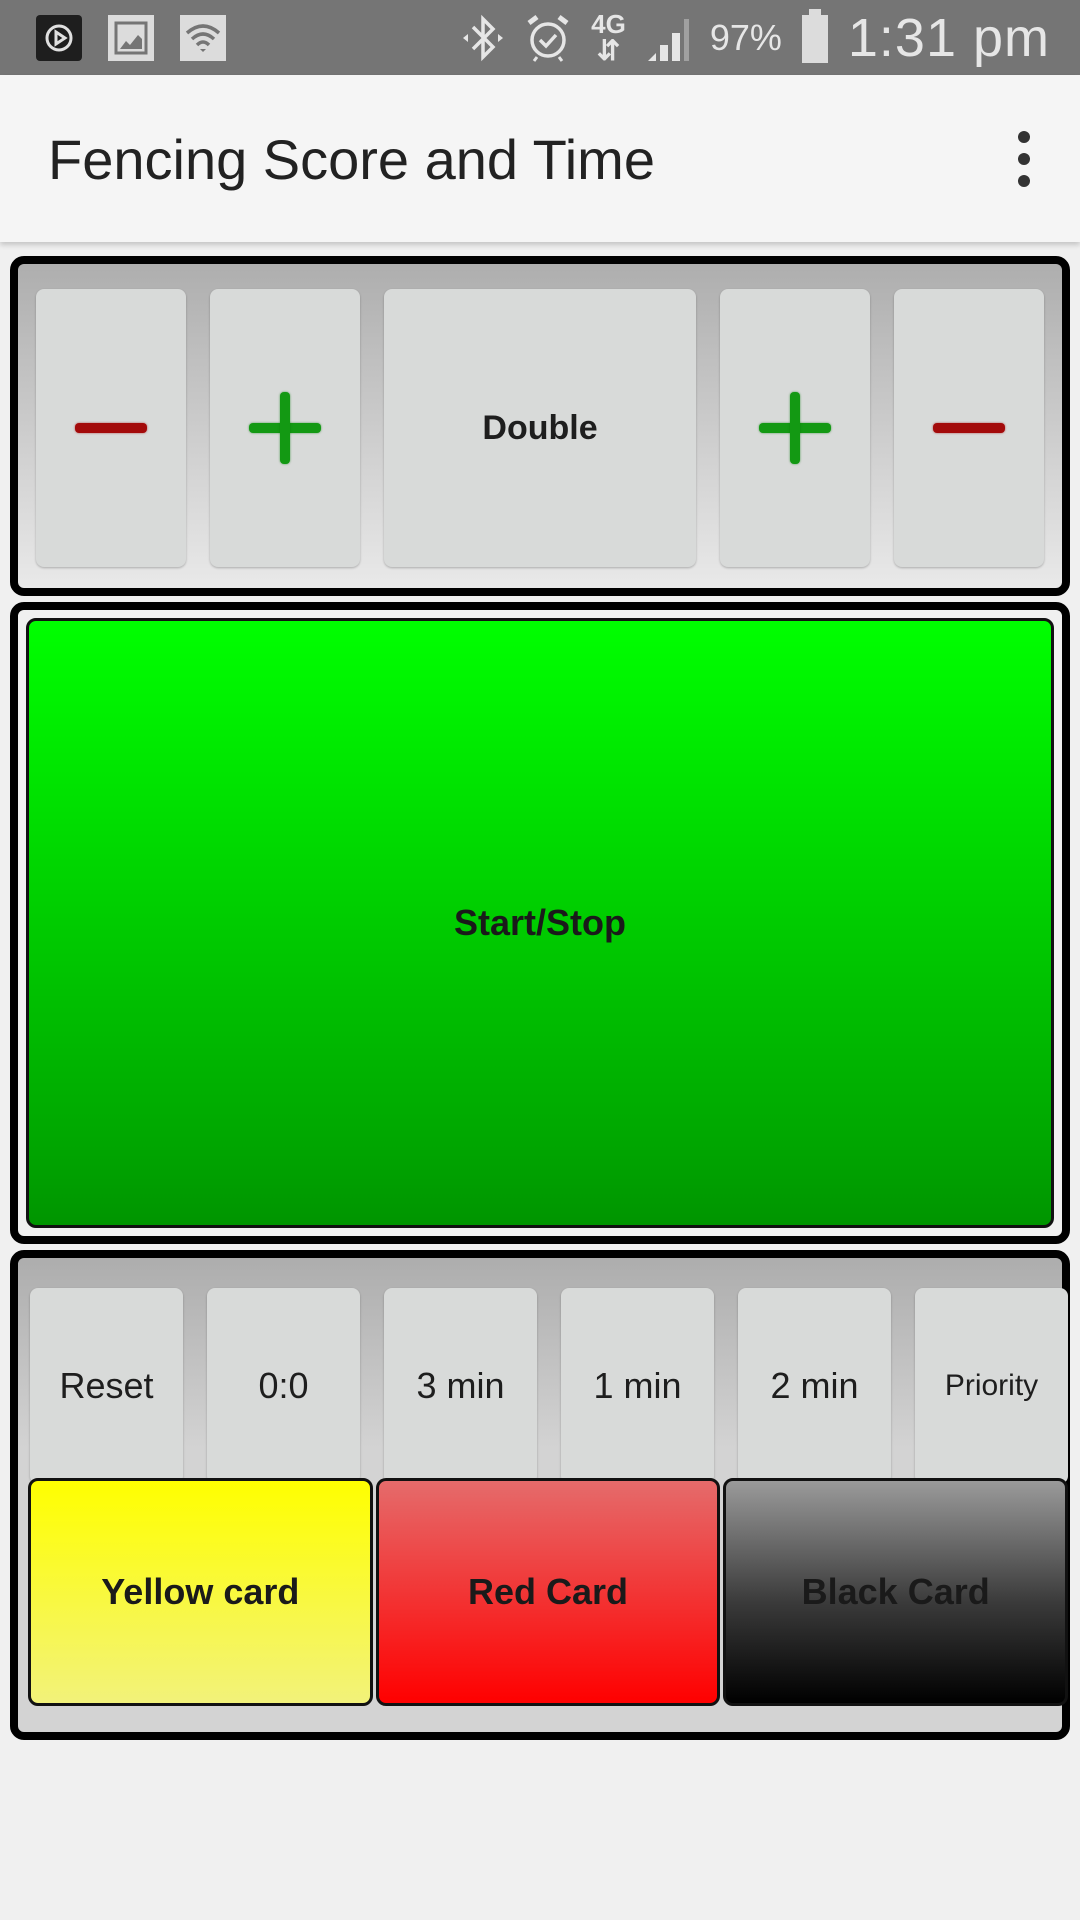 Image resolution: width=1080 pixels, height=1920 pixels. What do you see at coordinates (200, 1592) in the screenshot?
I see `yellow-card-button: Yellow card` at bounding box center [200, 1592].